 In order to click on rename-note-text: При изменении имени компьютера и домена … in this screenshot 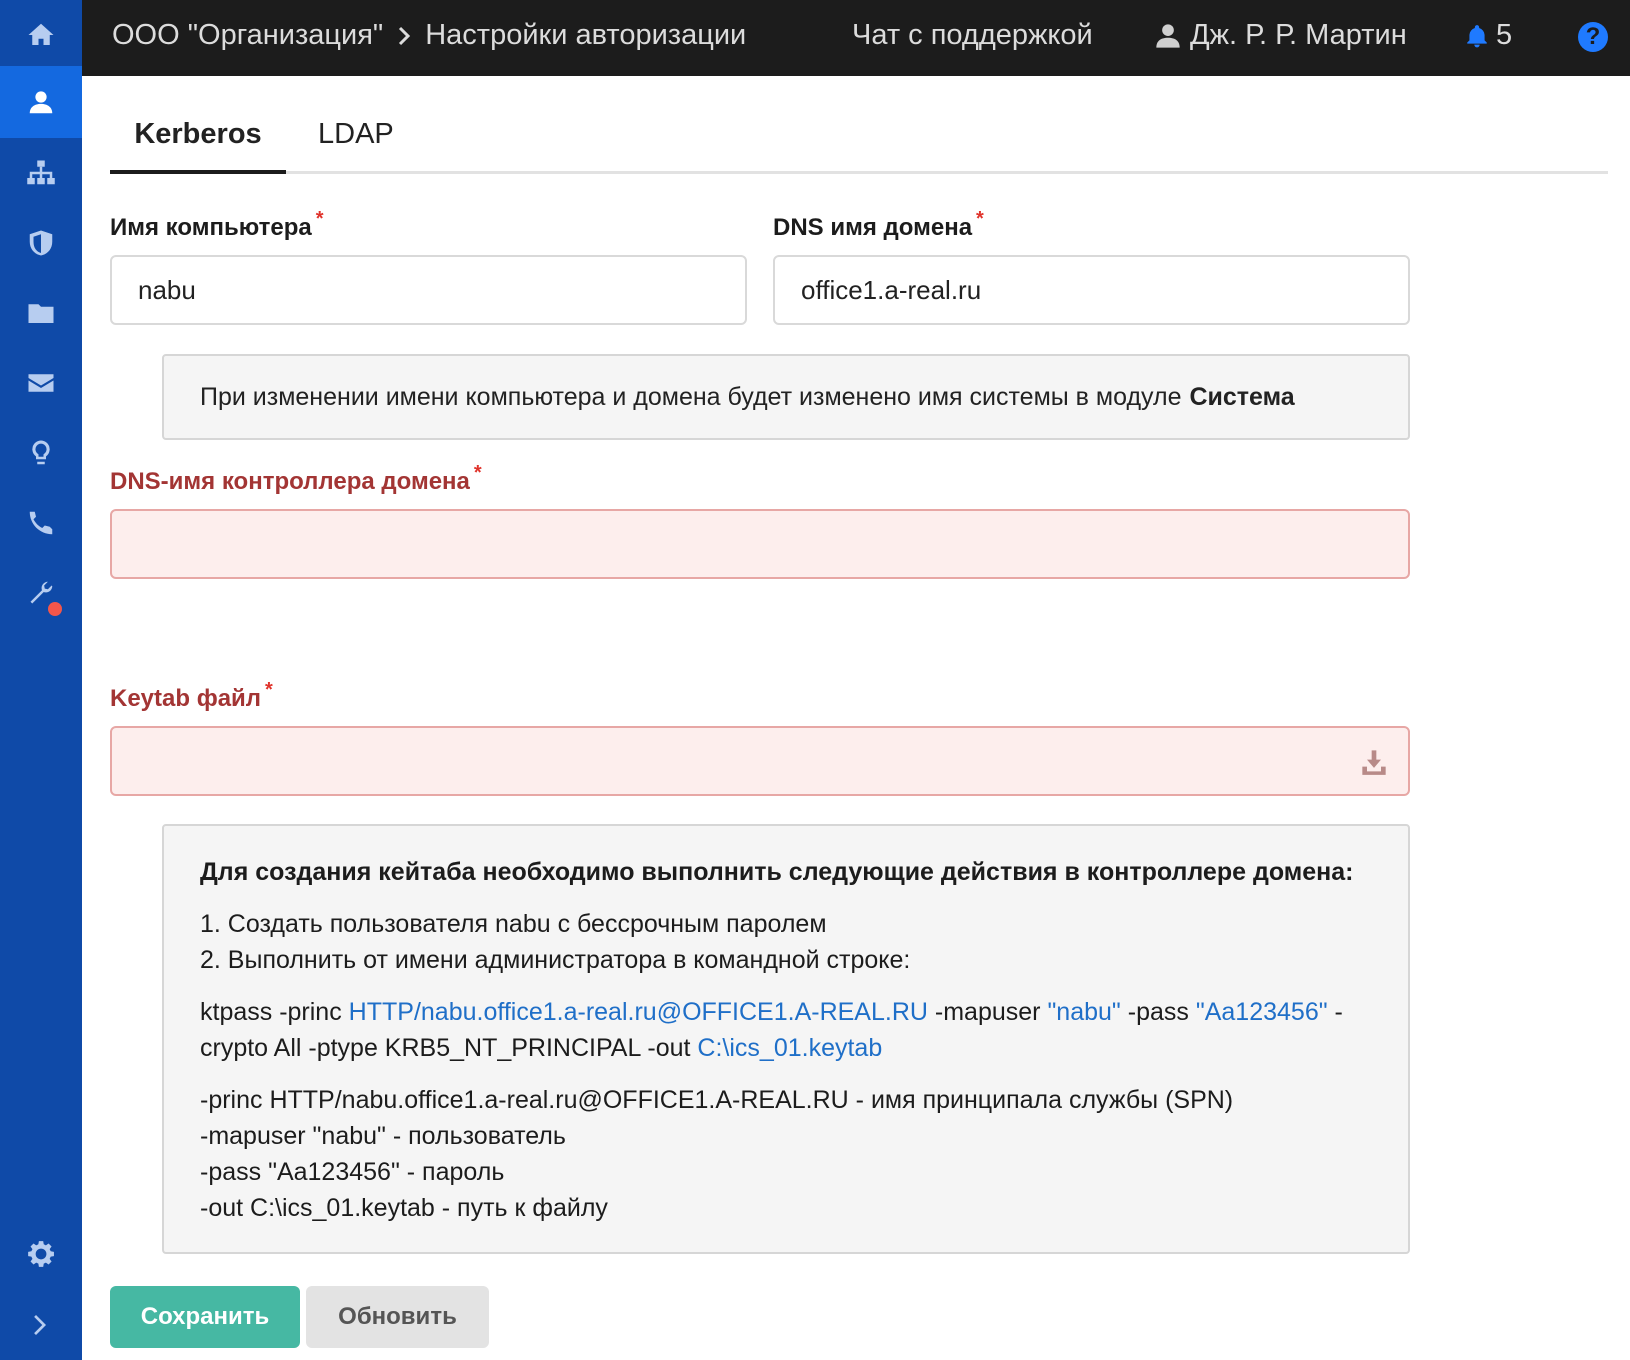, I will do `click(691, 396)`.